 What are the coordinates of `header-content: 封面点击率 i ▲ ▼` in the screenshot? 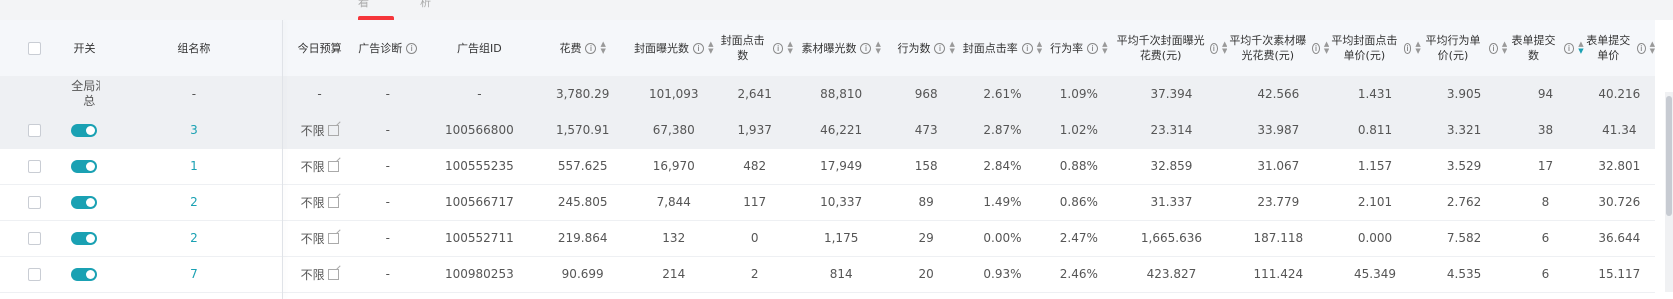 It's located at (1002, 48).